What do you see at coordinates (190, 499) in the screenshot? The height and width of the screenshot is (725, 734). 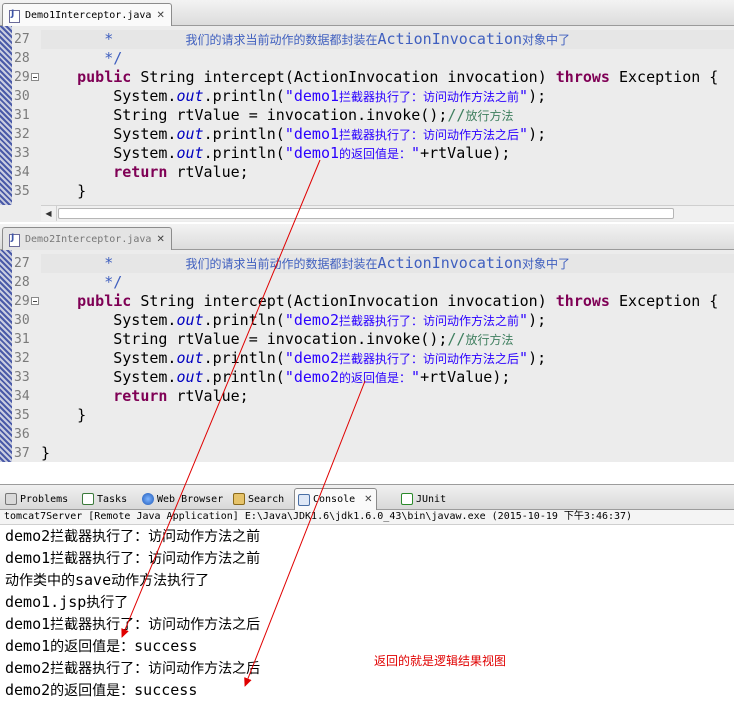 I see `tab-label: Web Browser` at bounding box center [190, 499].